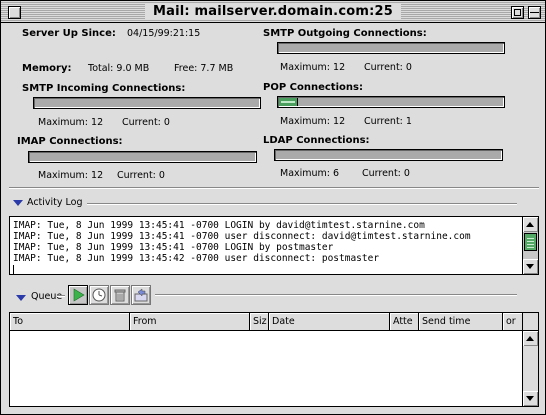 This screenshot has height=415, width=546. Describe the element at coordinates (147, 103) in the screenshot. I see `smtp-incoming-bar` at that location.